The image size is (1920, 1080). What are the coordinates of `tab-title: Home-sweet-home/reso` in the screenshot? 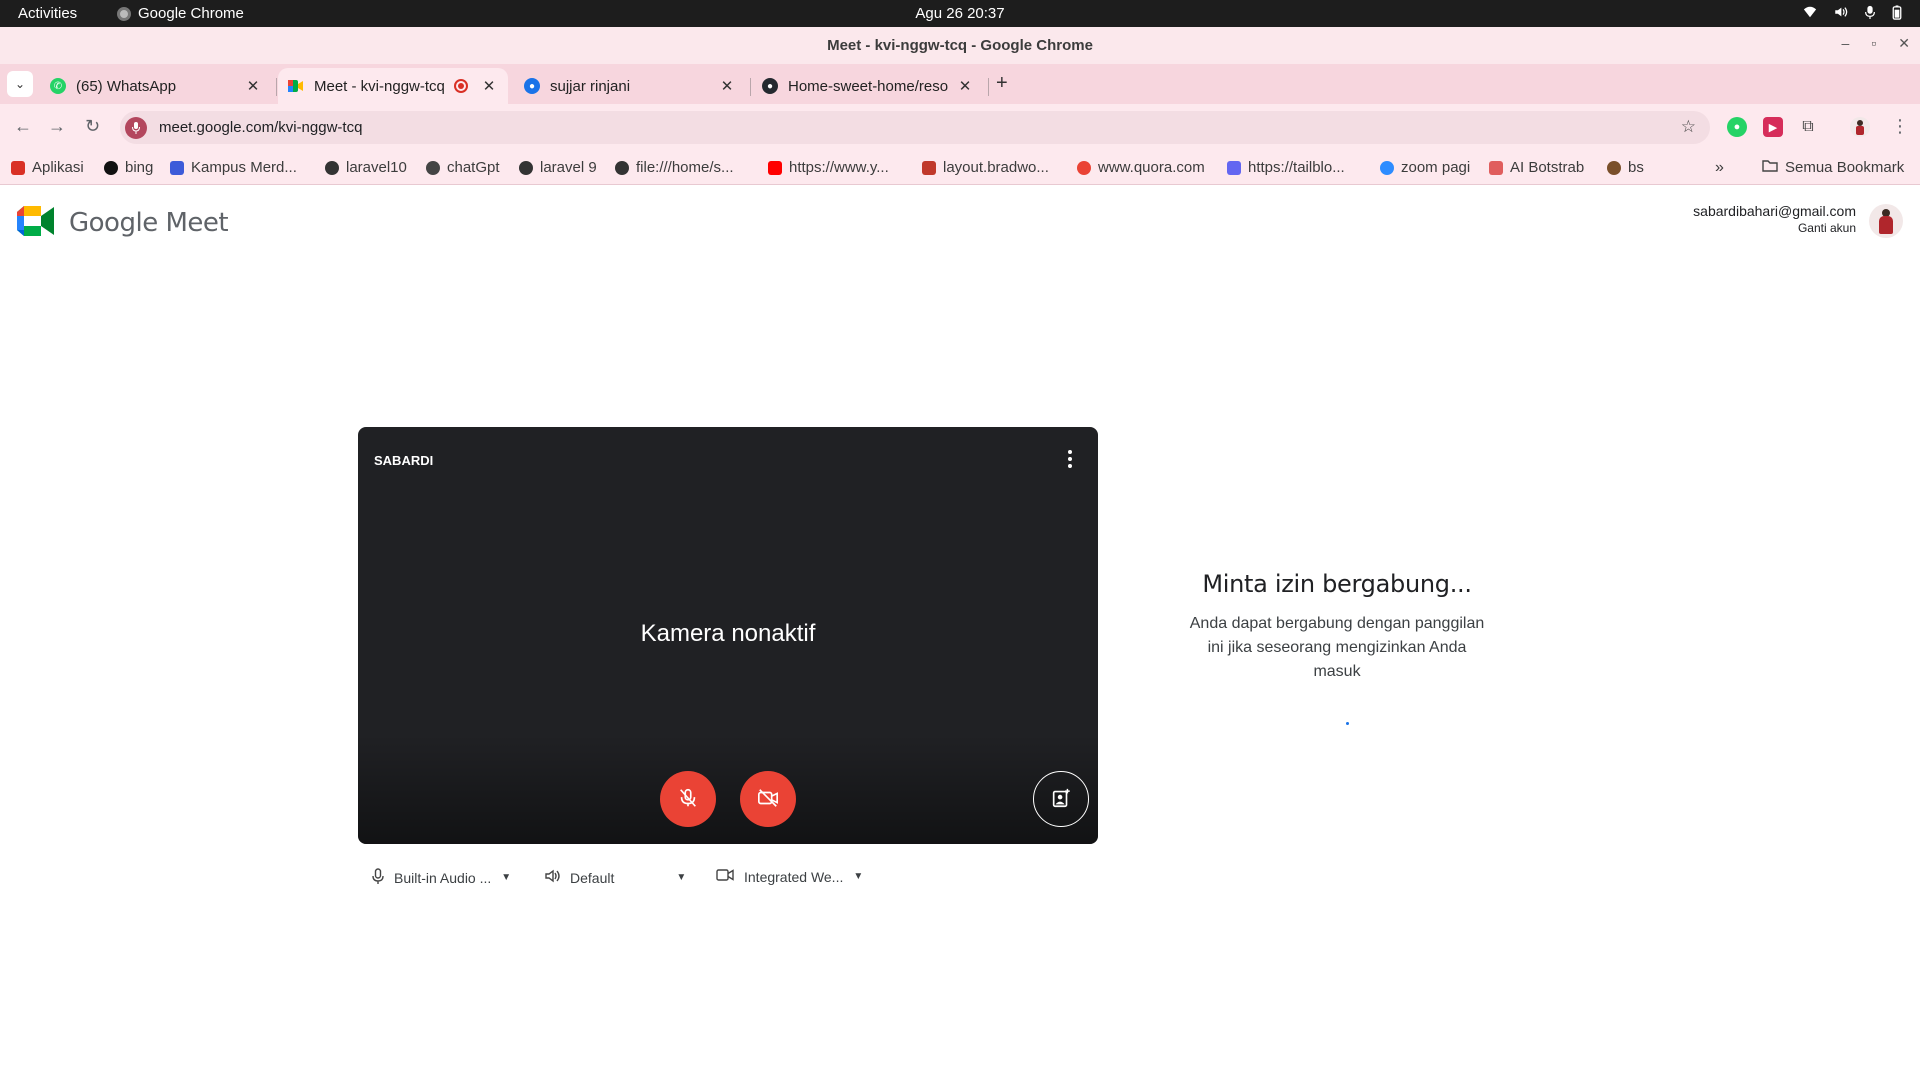 It's located at (868, 86).